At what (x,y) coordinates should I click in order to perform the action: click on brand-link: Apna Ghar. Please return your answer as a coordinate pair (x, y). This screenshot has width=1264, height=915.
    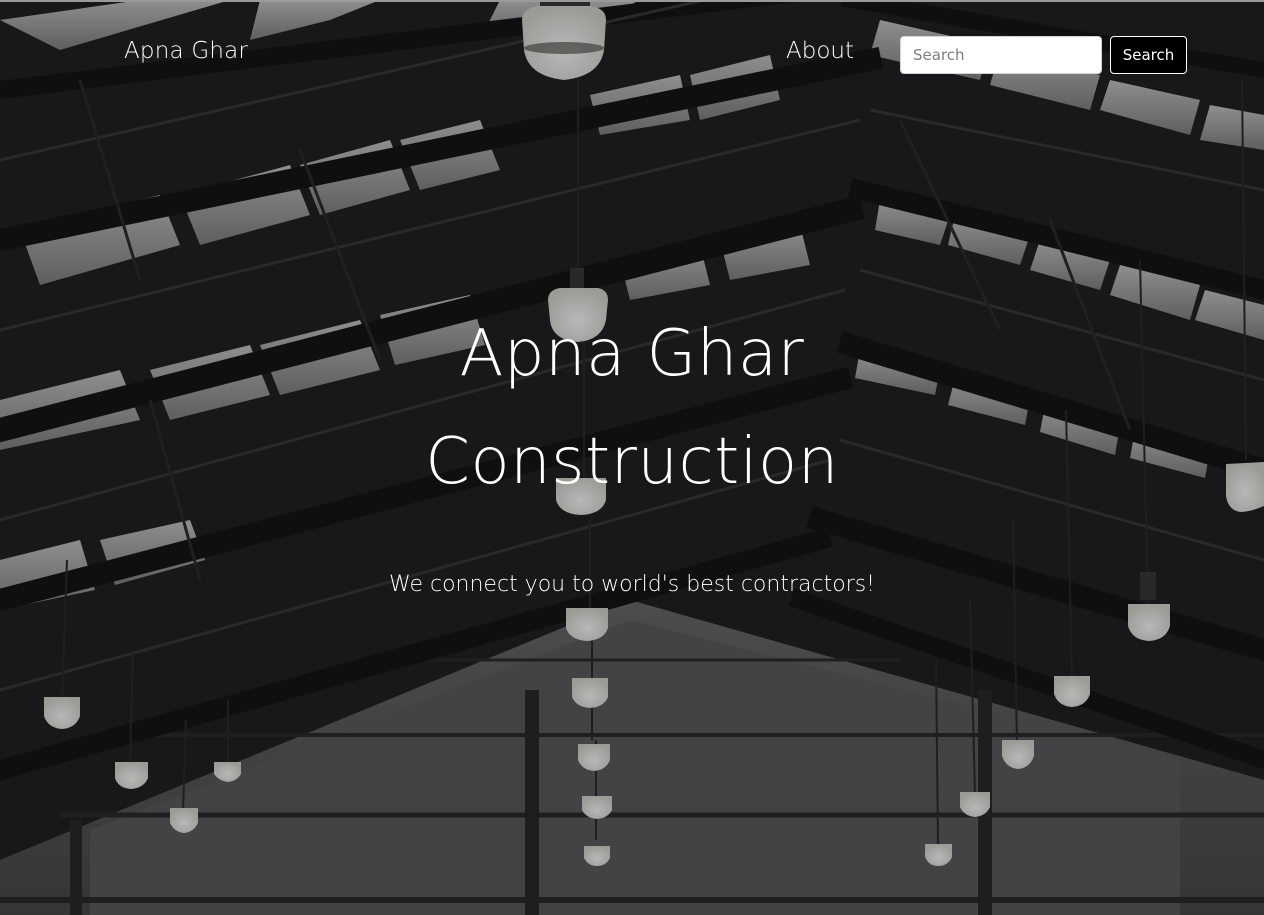
    Looking at the image, I should click on (186, 51).